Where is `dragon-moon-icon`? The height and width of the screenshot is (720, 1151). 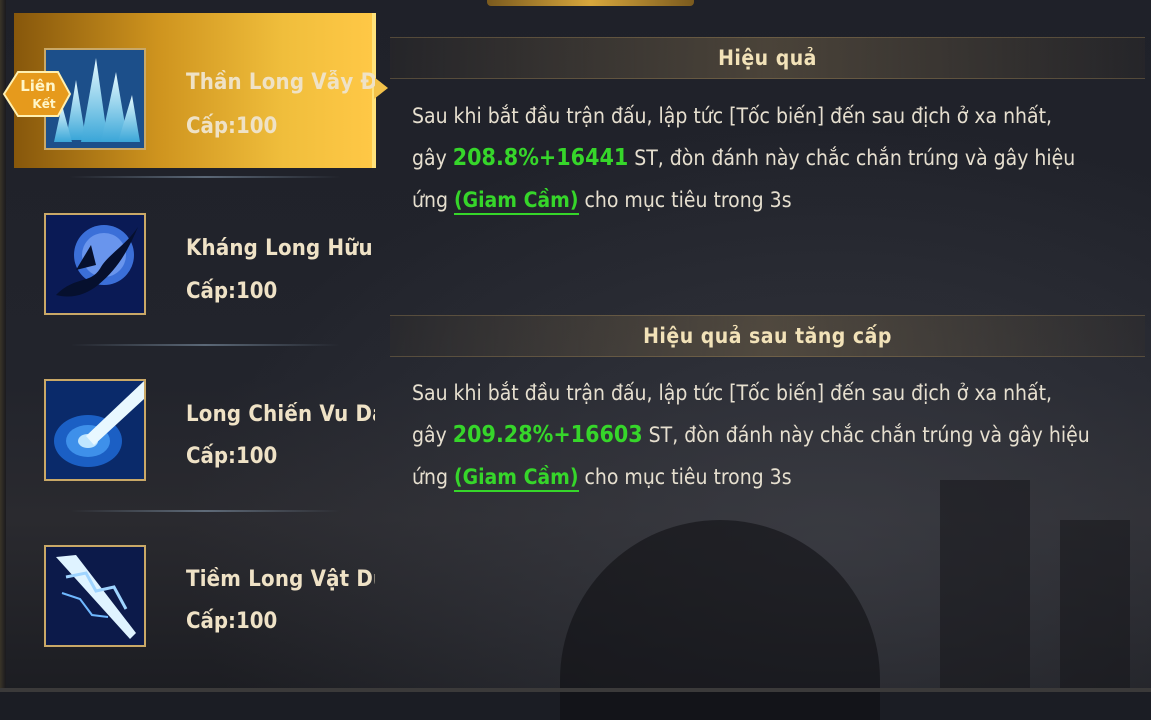
dragon-moon-icon is located at coordinates (95, 264).